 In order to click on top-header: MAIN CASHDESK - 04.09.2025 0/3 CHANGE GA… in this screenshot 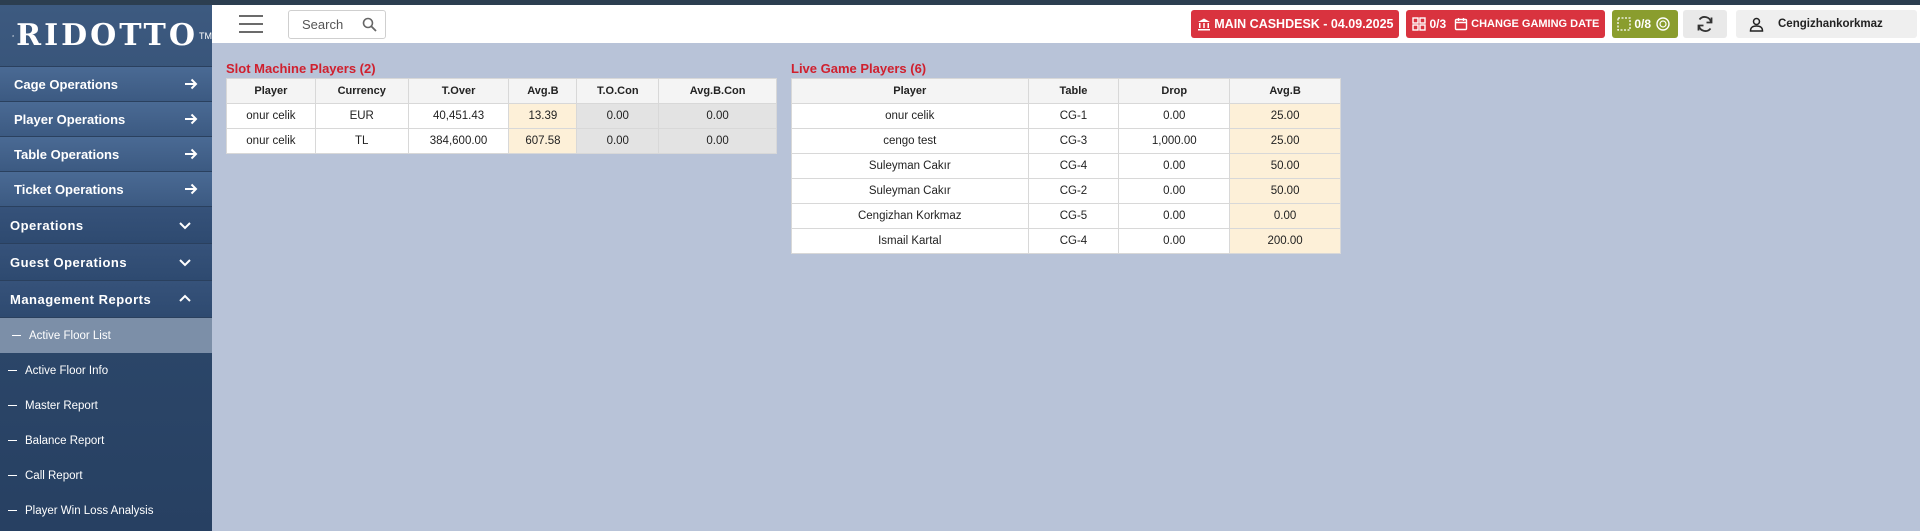, I will do `click(1066, 24)`.